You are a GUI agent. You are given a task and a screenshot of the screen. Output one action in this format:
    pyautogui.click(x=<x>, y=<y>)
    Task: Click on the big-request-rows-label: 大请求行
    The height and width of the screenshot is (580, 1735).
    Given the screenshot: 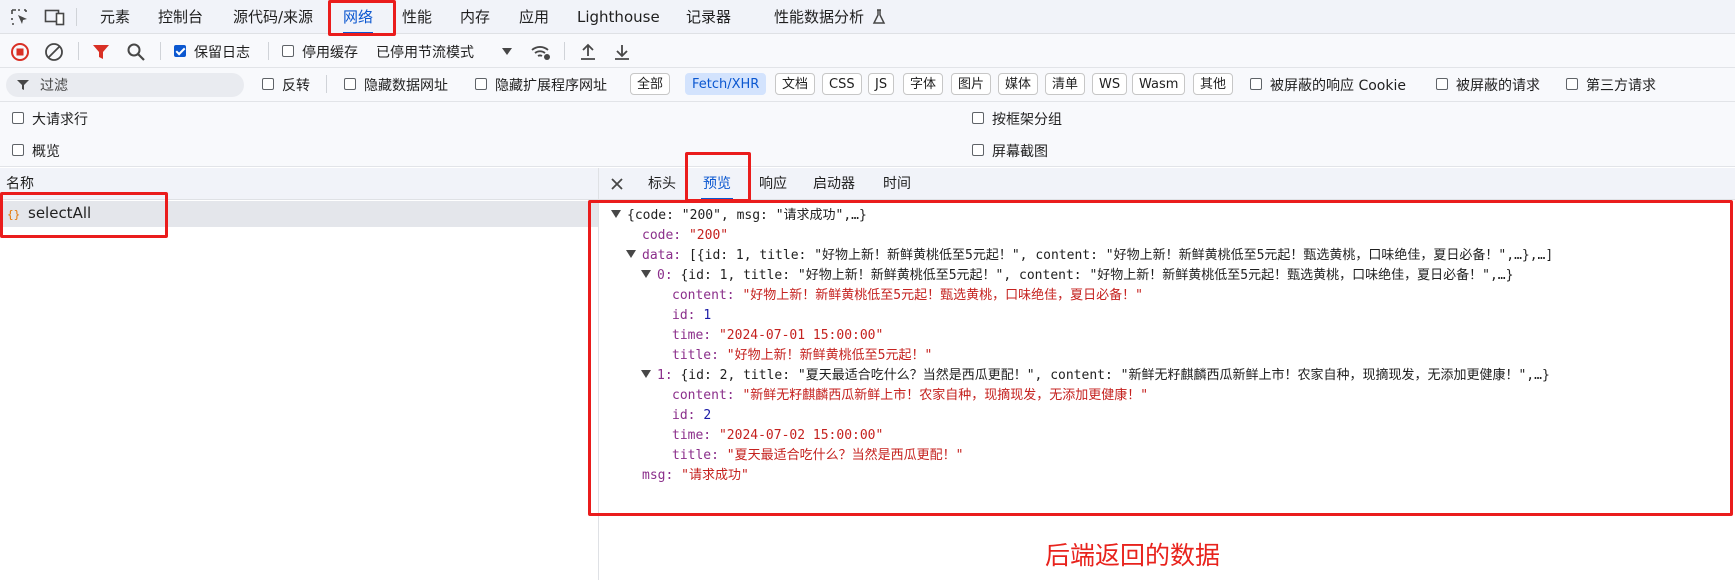 What is the action you would take?
    pyautogui.click(x=60, y=120)
    